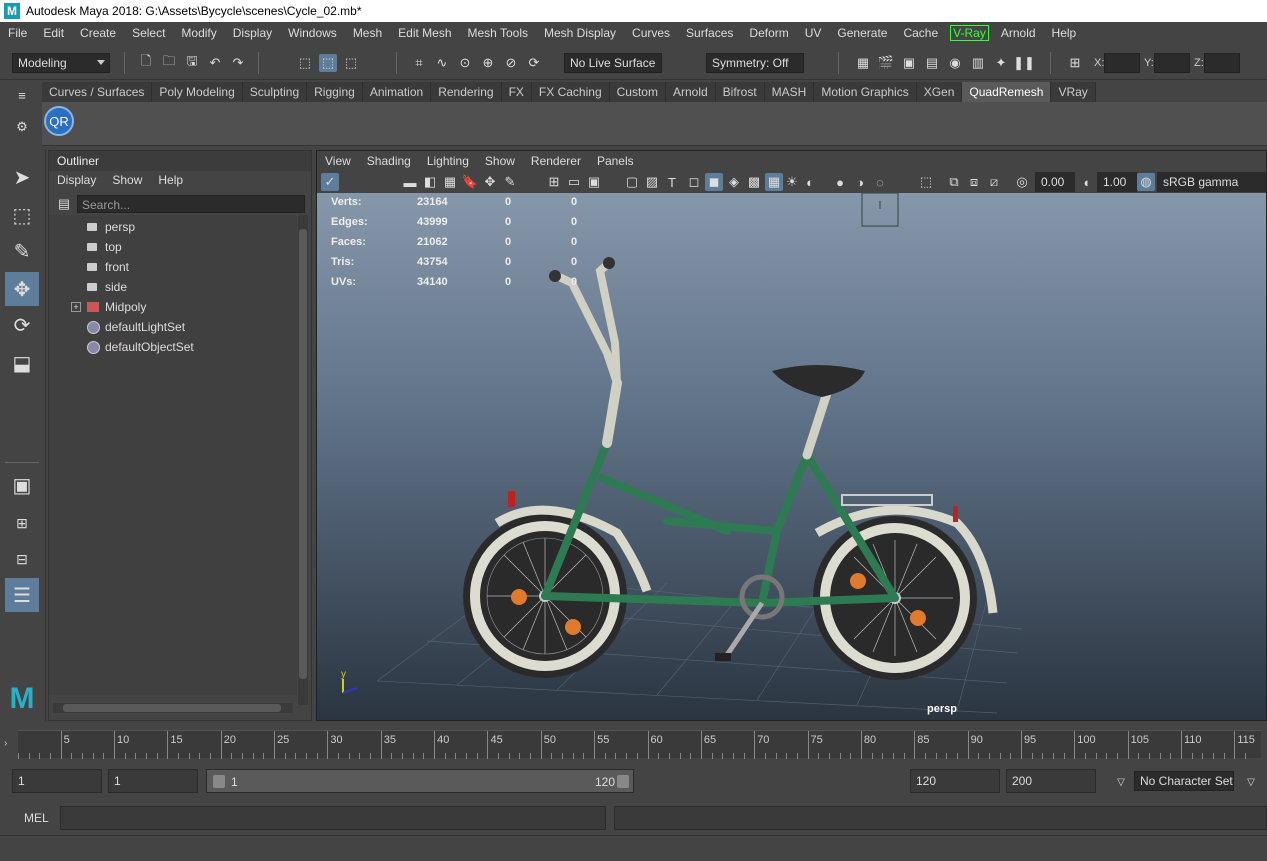 Image resolution: width=1267 pixels, height=861 pixels. Describe the element at coordinates (1064, 33) in the screenshot. I see `menu-help: Help` at that location.